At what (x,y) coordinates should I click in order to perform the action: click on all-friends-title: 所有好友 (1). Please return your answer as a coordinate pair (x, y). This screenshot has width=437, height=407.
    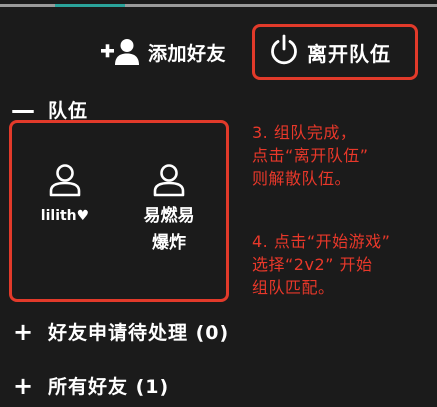
    Looking at the image, I should click on (109, 387).